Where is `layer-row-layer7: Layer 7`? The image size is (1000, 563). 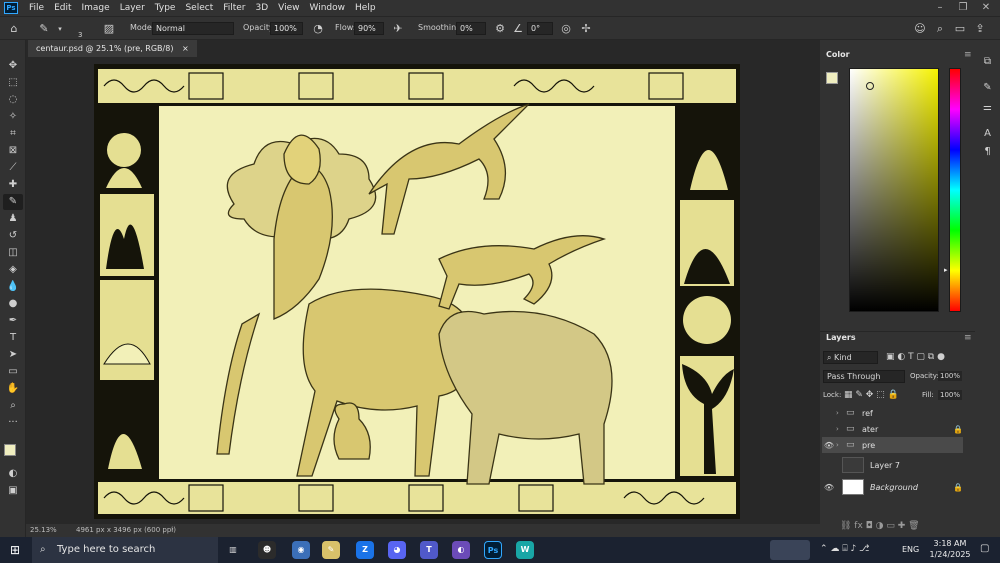
layer-row-layer7: Layer 7 is located at coordinates (892, 465).